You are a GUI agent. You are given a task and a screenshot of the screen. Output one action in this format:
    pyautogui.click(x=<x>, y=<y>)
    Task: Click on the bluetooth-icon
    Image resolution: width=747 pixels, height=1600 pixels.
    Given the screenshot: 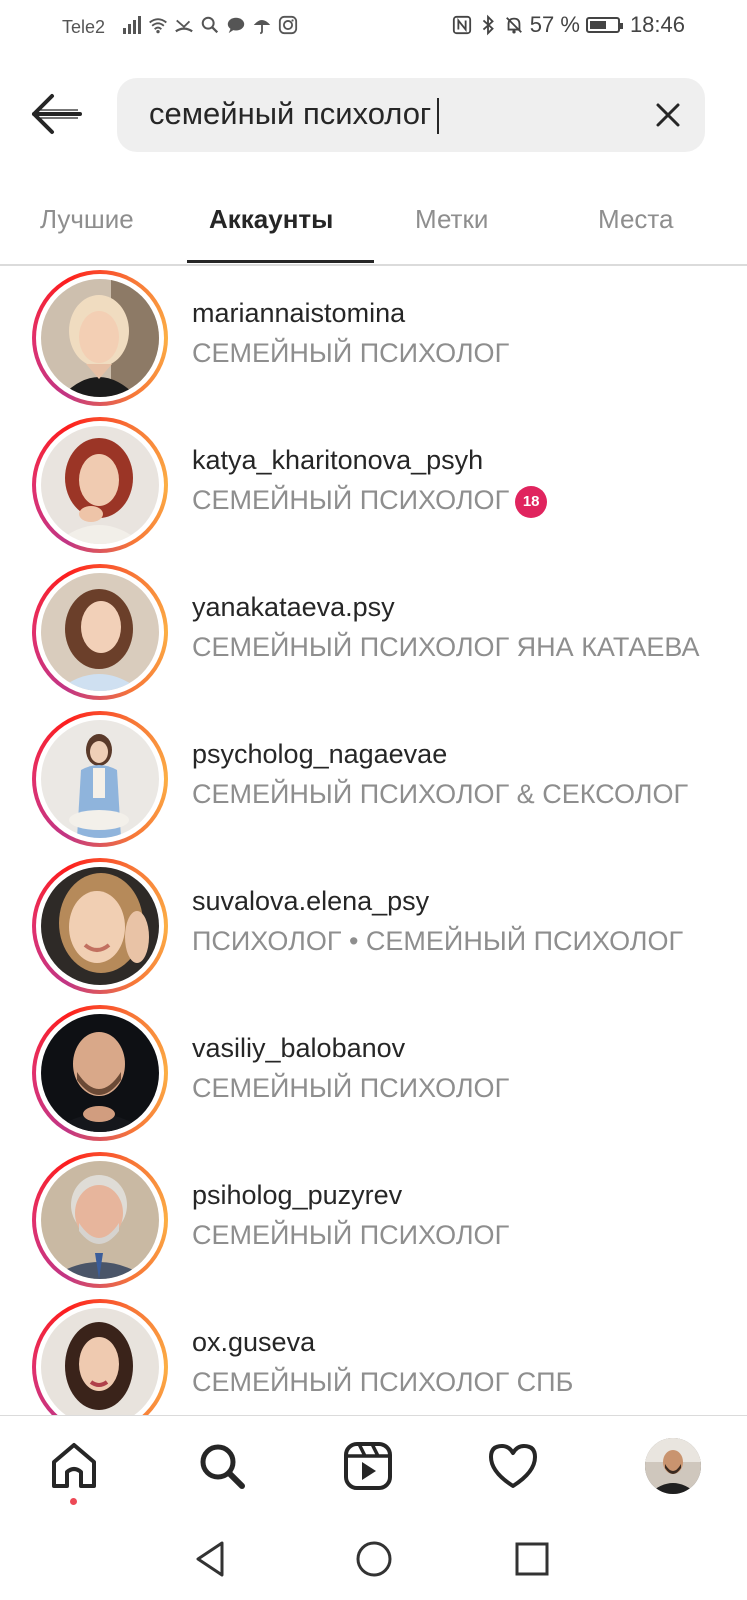 What is the action you would take?
    pyautogui.click(x=488, y=25)
    